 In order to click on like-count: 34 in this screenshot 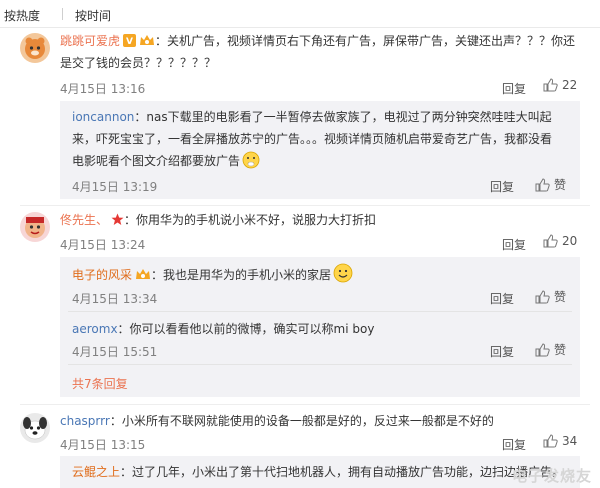, I will do `click(570, 441)`.